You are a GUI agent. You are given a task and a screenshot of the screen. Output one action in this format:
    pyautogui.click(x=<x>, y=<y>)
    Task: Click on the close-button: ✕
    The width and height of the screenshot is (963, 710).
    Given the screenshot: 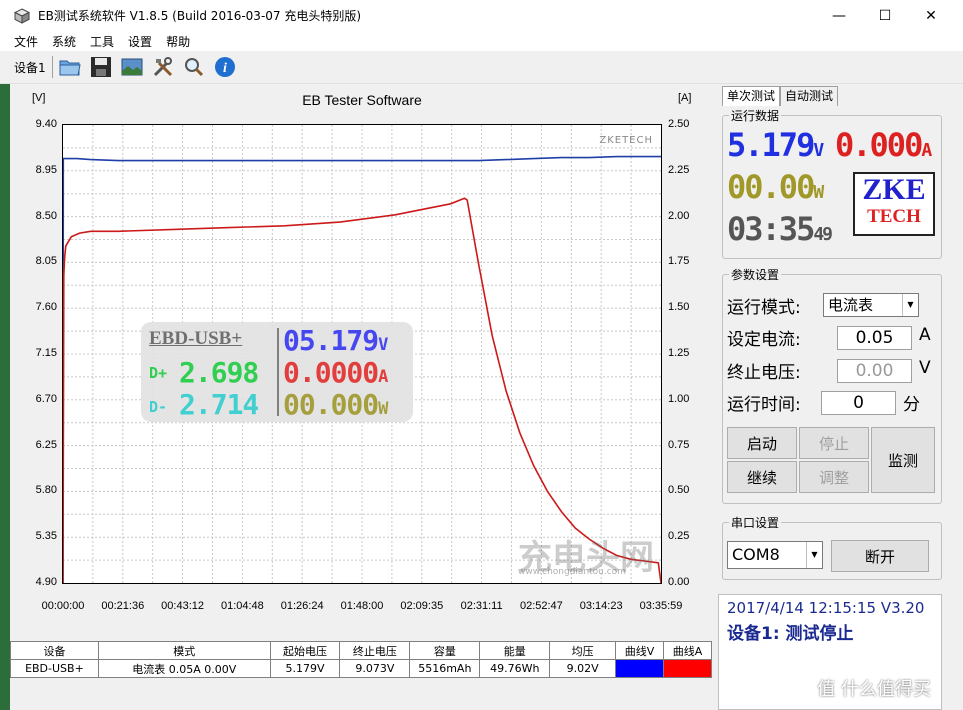 What is the action you would take?
    pyautogui.click(x=931, y=15)
    